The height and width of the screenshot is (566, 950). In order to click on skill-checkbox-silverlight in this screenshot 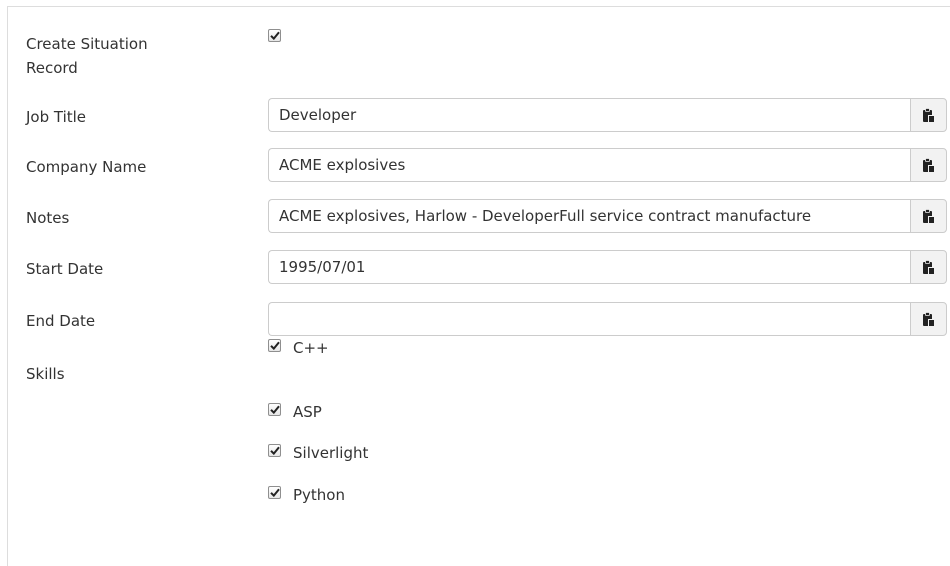, I will do `click(274, 450)`.